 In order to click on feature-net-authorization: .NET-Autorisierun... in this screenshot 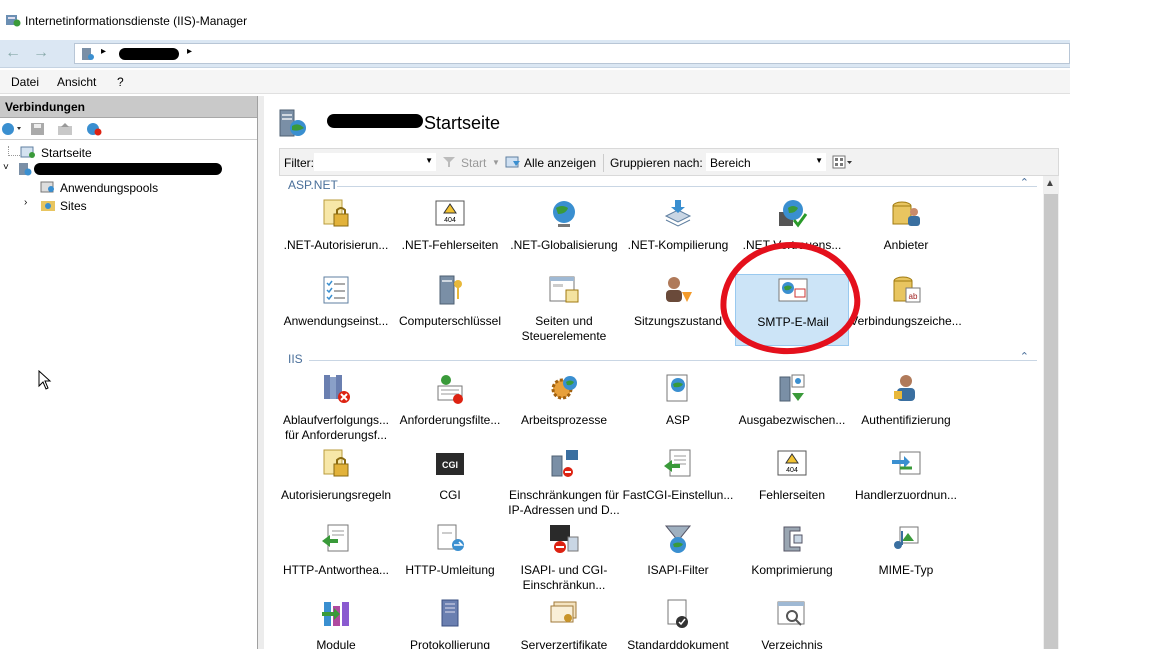, I will do `click(336, 234)`.